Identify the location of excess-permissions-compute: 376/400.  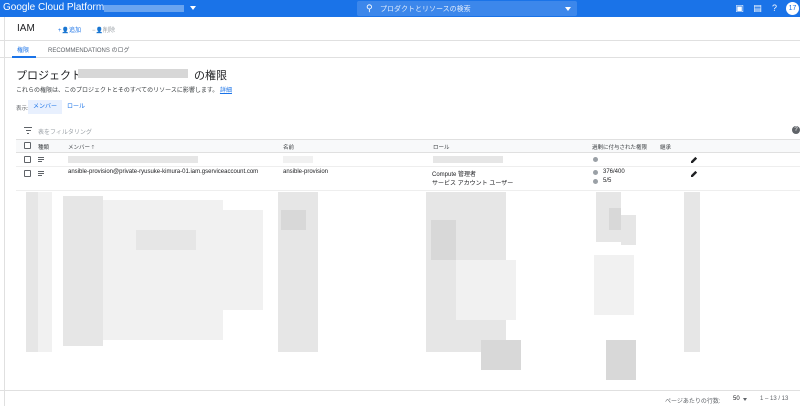
(614, 172).